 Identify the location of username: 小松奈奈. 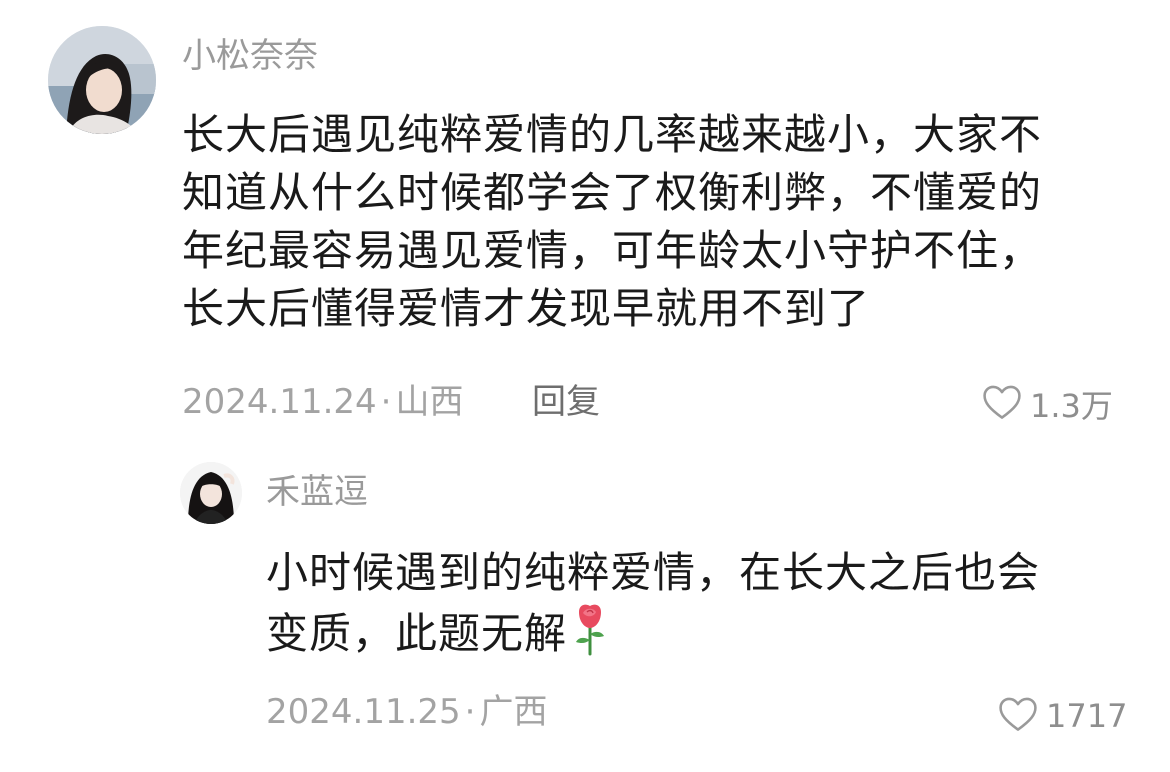
(250, 56).